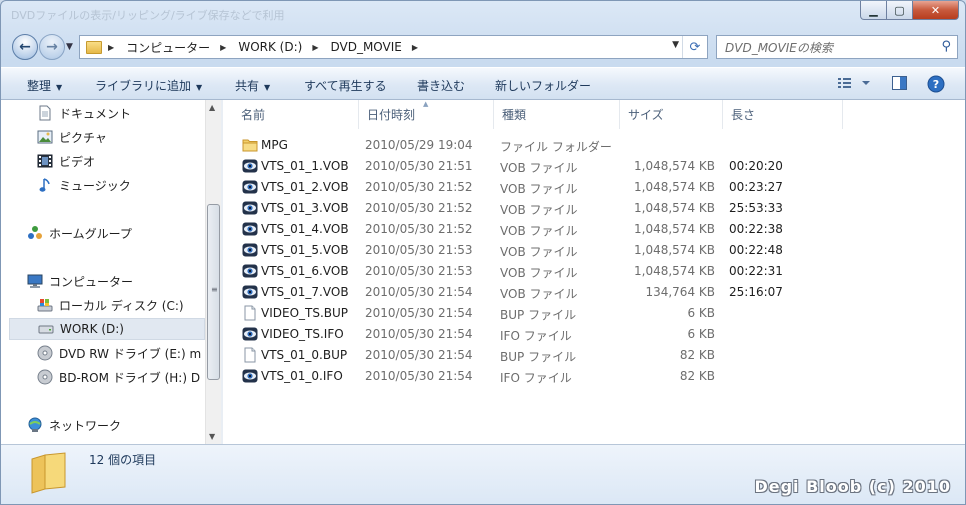 The height and width of the screenshot is (505, 966). Describe the element at coordinates (646, 115) in the screenshot. I see `column-header-label: サイズ` at that location.